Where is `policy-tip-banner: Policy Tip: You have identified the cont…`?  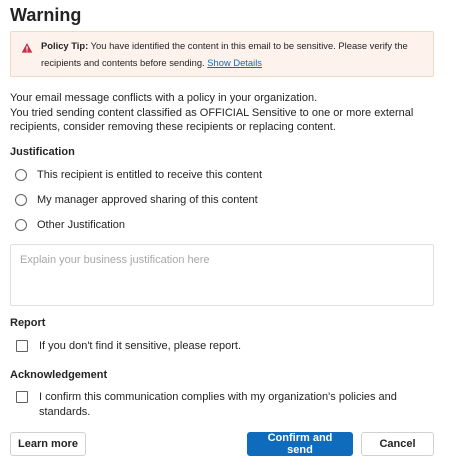
policy-tip-banner: Policy Tip: You have identified the cont… is located at coordinates (222, 54).